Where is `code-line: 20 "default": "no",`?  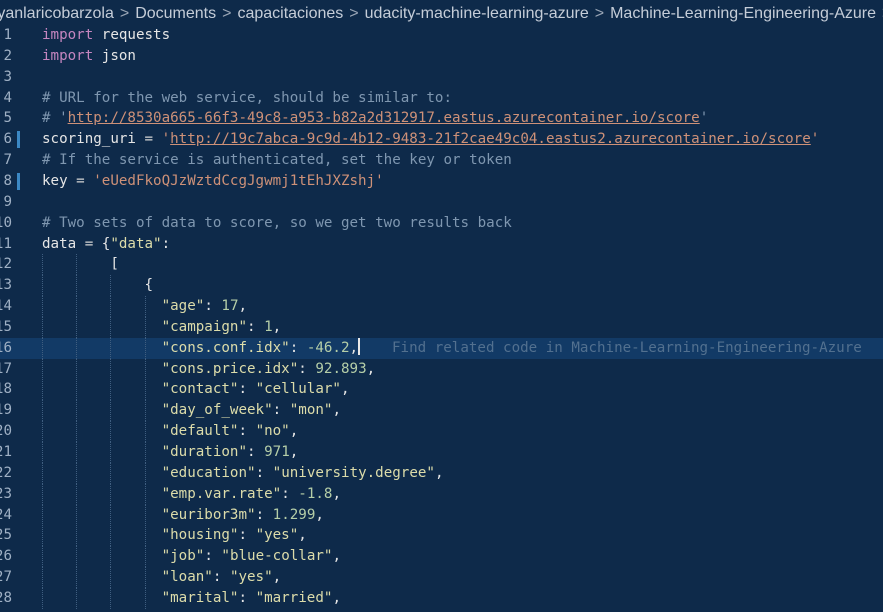 code-line: 20 "default": "no", is located at coordinates (441, 432).